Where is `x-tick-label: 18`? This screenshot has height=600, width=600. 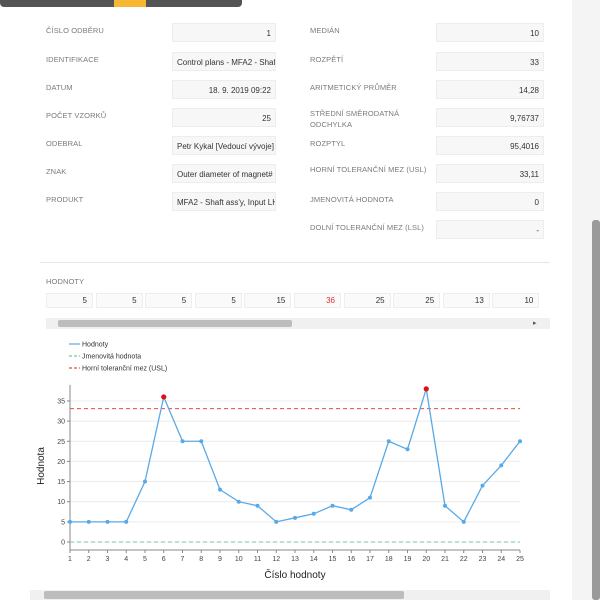
x-tick-label: 18 is located at coordinates (389, 559).